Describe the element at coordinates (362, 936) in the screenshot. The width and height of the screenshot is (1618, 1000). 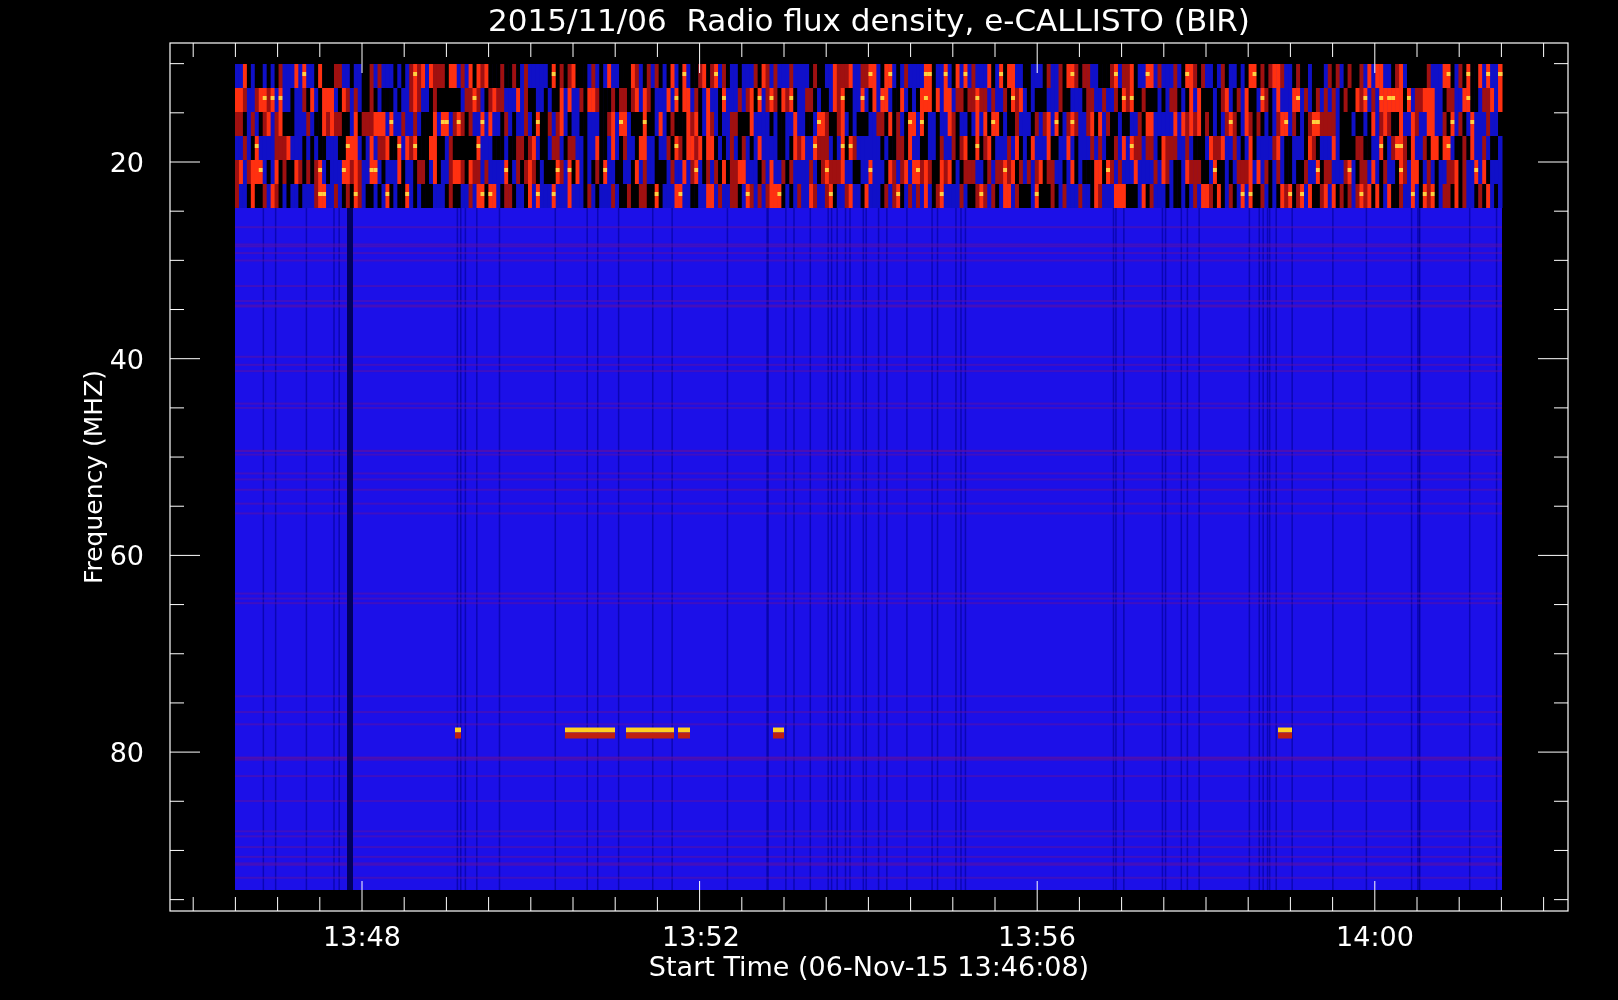
I see `x-tick-label: 13:48` at that location.